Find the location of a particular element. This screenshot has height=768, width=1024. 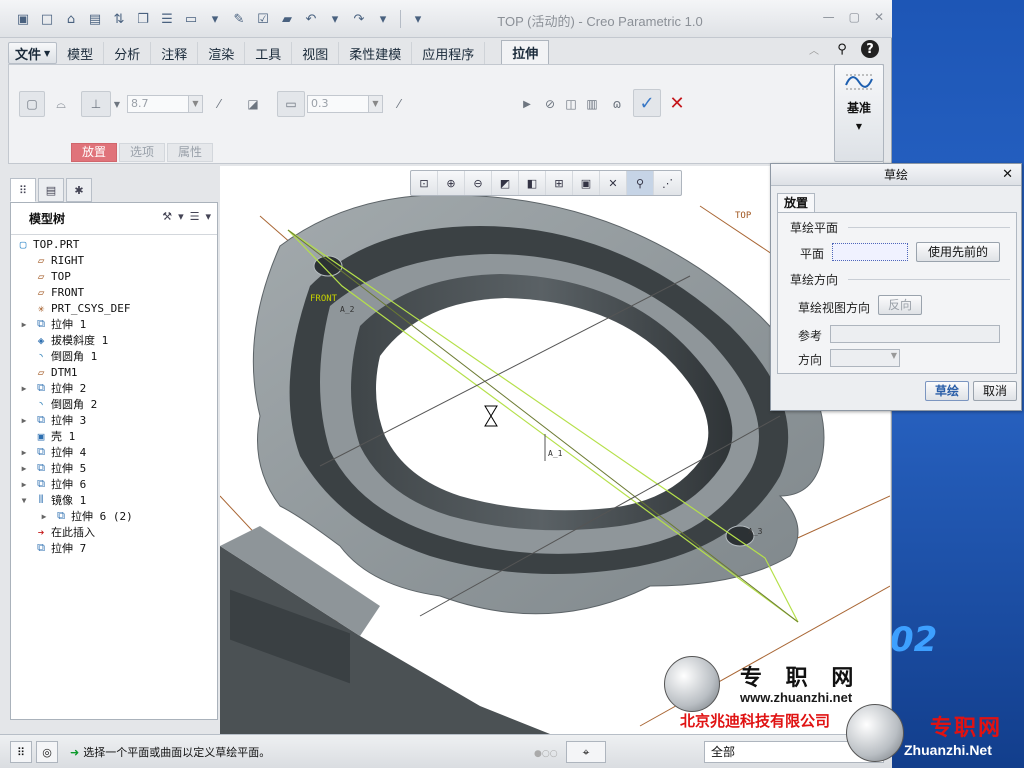

zoom-out-icon: ⊖ is located at coordinates (478, 183).